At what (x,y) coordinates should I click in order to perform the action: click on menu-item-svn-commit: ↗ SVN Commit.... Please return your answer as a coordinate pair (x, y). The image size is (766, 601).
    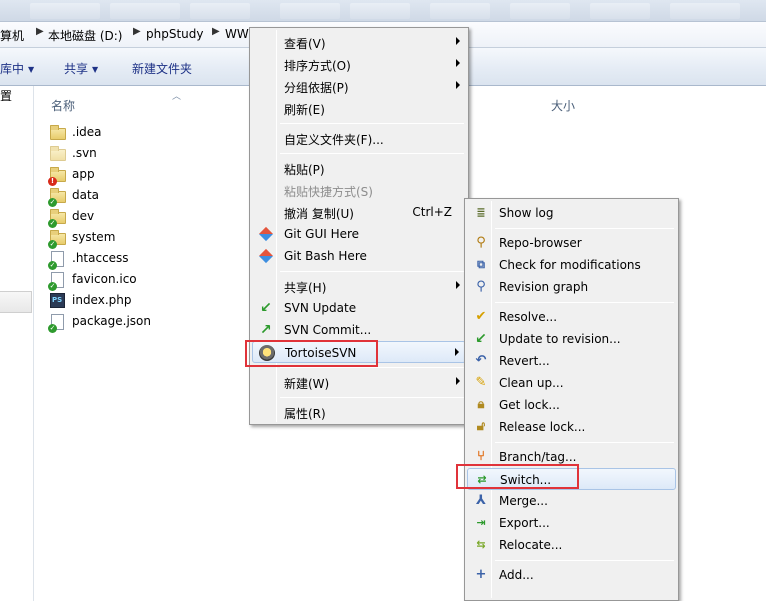
    Looking at the image, I should click on (359, 330).